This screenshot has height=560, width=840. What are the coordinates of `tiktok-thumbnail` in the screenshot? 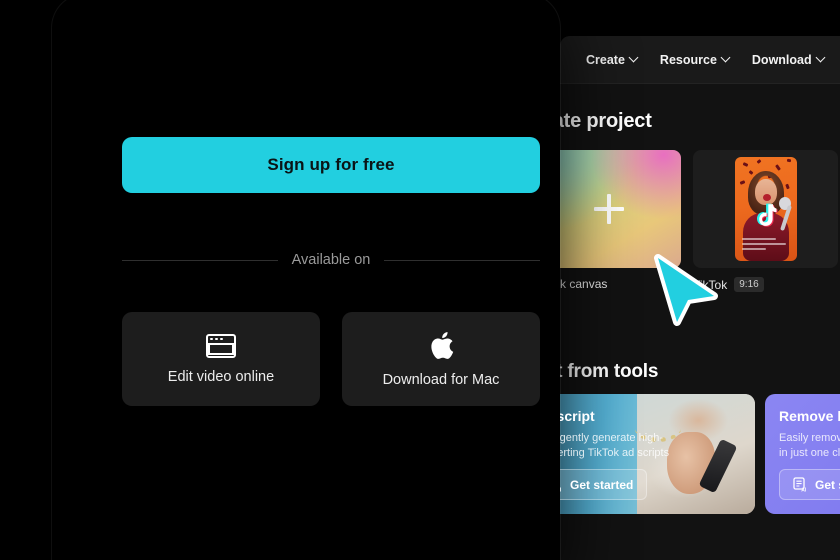 It's located at (765, 209).